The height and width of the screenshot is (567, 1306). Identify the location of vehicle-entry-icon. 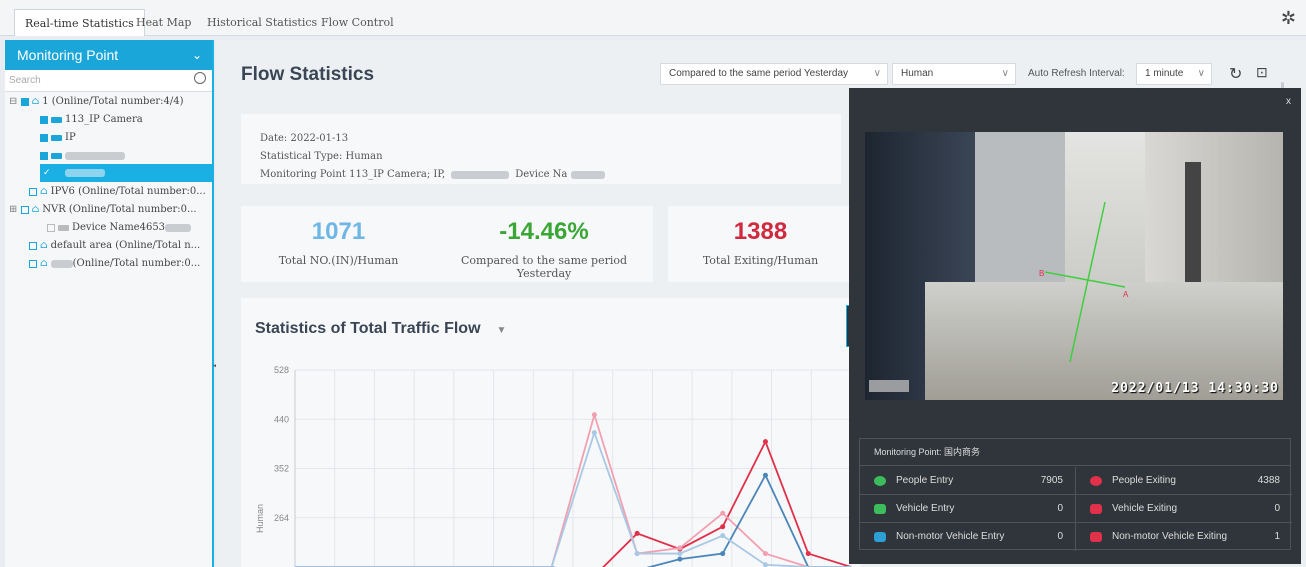
(880, 509).